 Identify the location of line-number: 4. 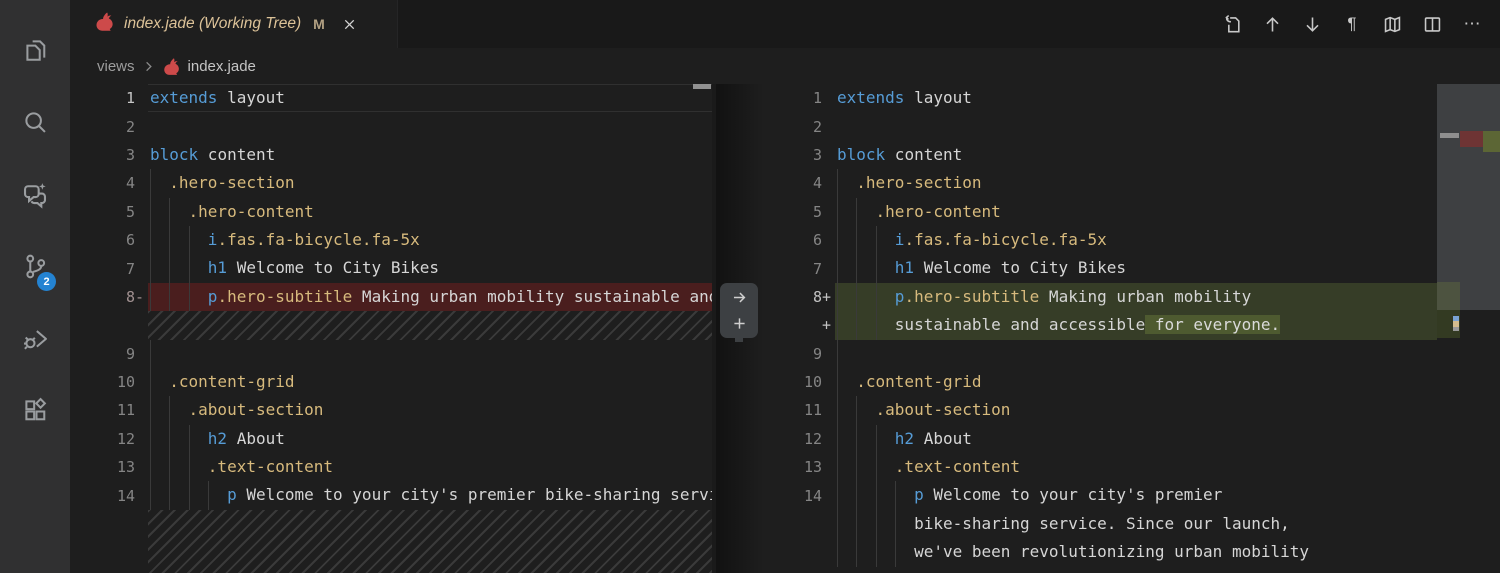
(817, 183).